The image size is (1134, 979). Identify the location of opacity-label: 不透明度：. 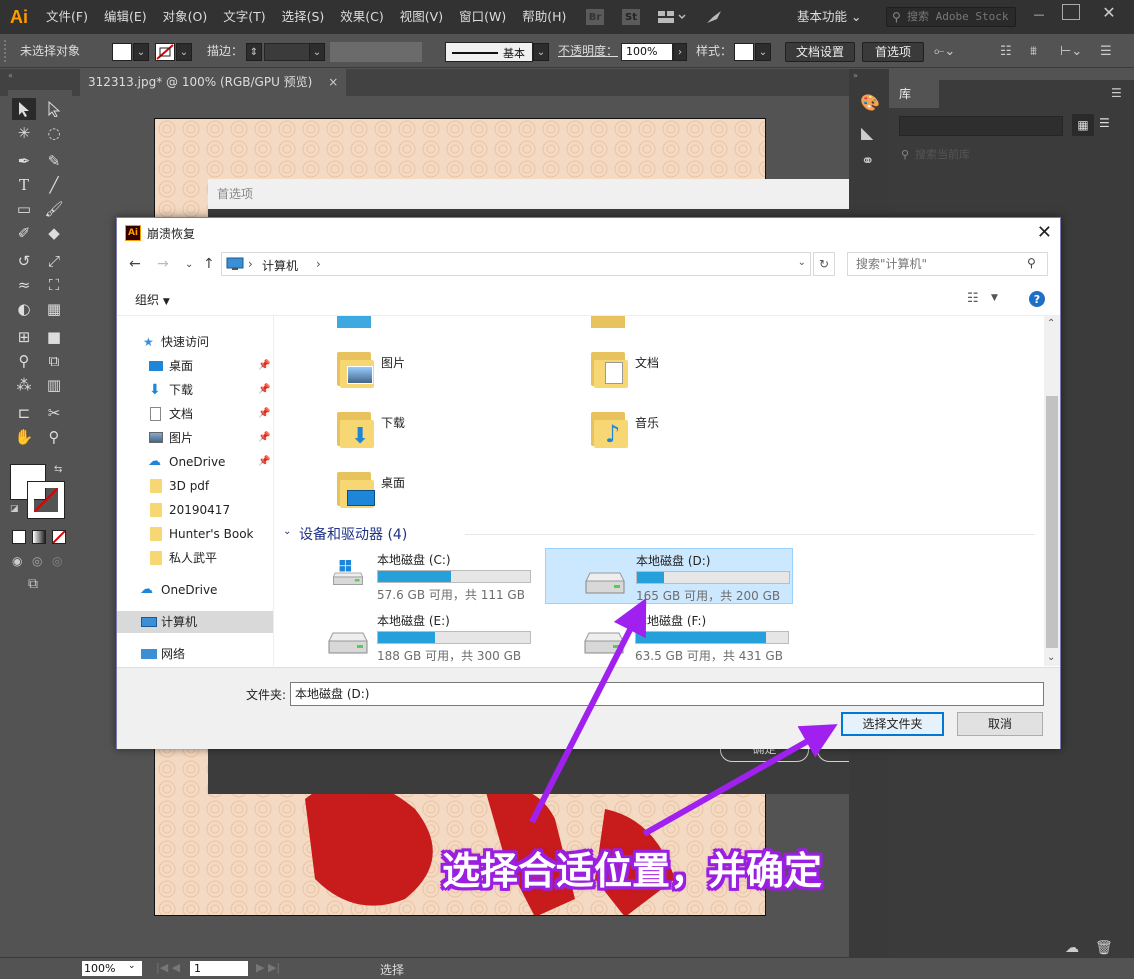
(588, 51).